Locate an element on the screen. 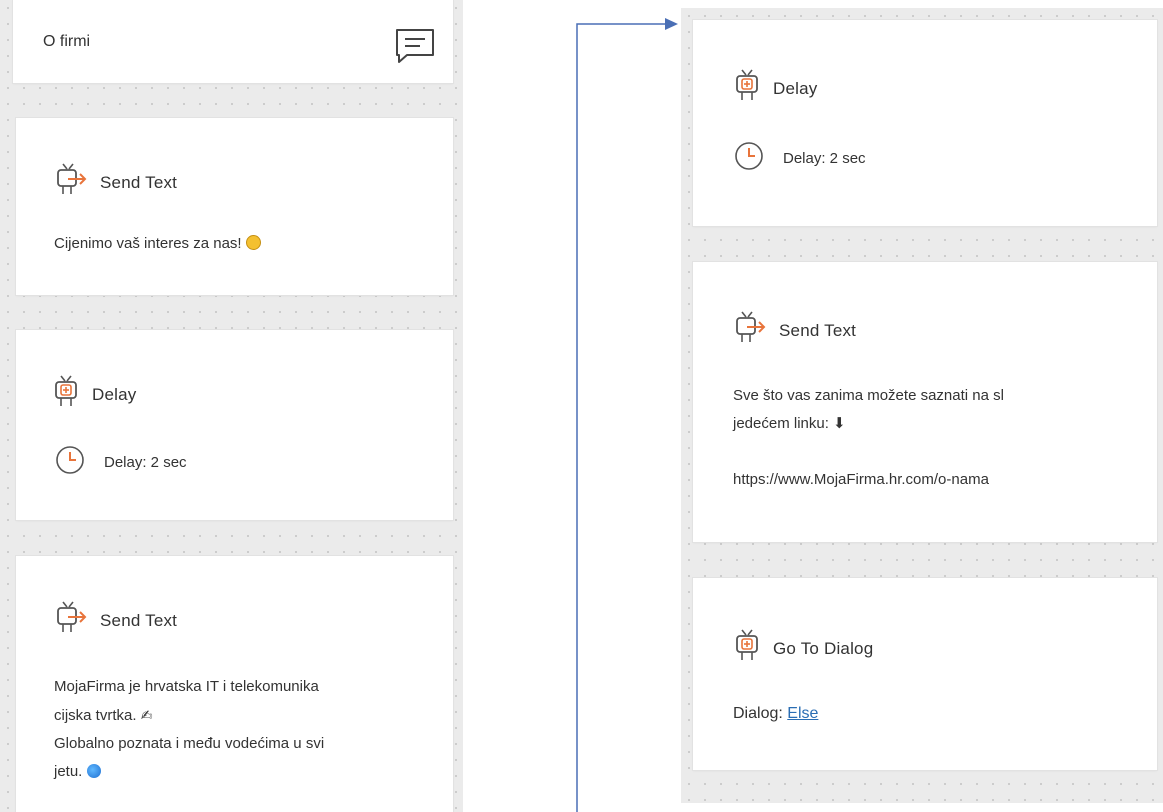 This screenshot has width=1163, height=812. smiling-face-emoji is located at coordinates (253, 242).